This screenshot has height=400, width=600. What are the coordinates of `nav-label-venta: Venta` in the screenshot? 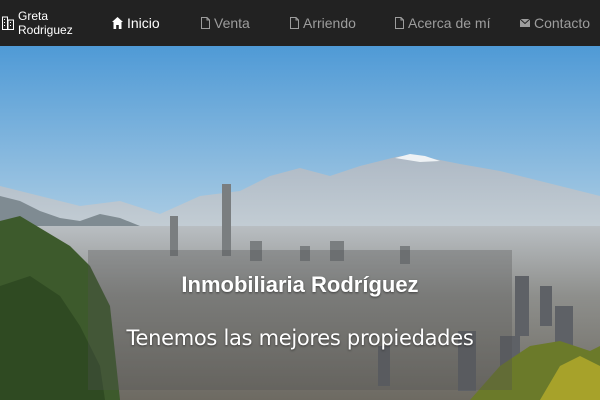 It's located at (232, 23).